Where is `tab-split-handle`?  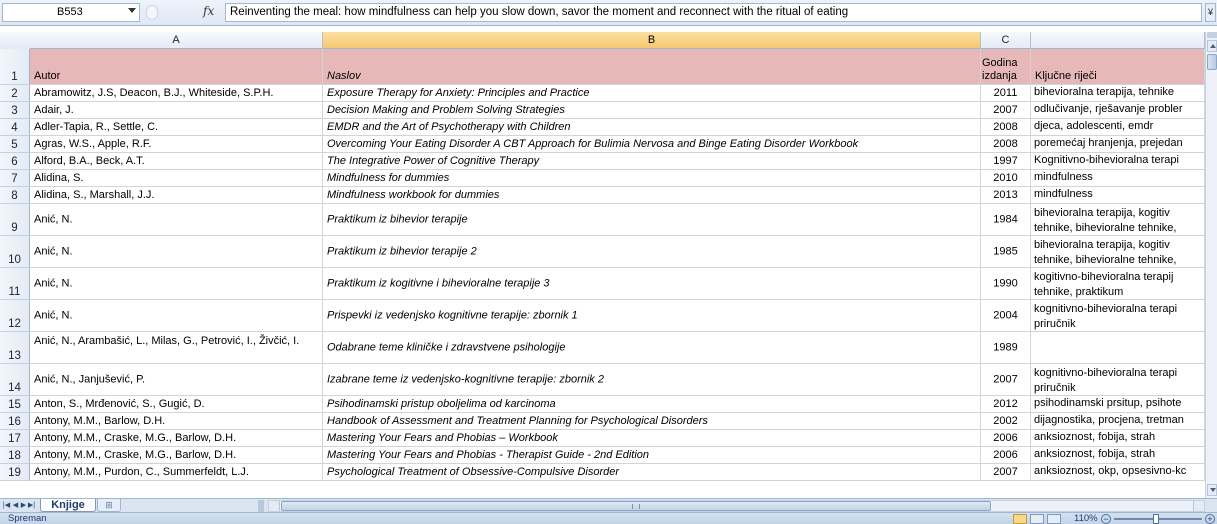
tab-split-handle is located at coordinates (261, 506).